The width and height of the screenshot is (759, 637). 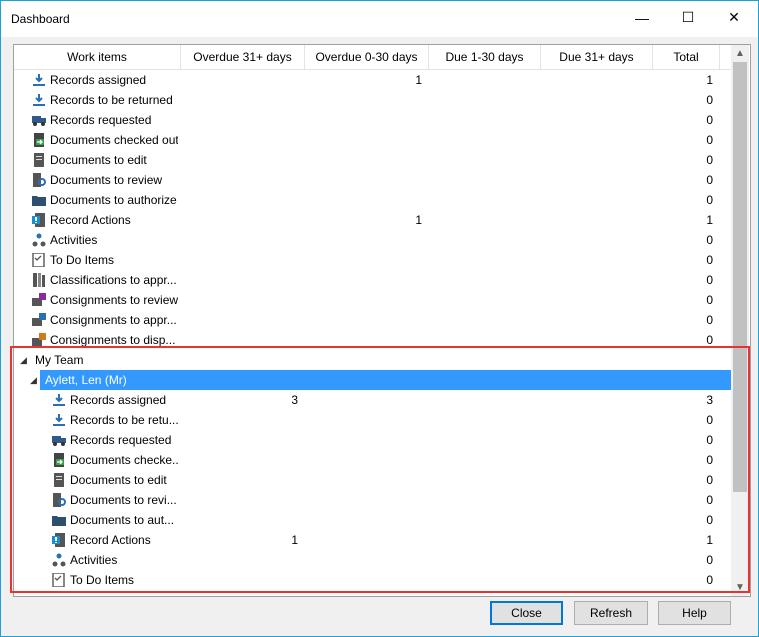 What do you see at coordinates (734, 17) in the screenshot?
I see `close-icon: ✕` at bounding box center [734, 17].